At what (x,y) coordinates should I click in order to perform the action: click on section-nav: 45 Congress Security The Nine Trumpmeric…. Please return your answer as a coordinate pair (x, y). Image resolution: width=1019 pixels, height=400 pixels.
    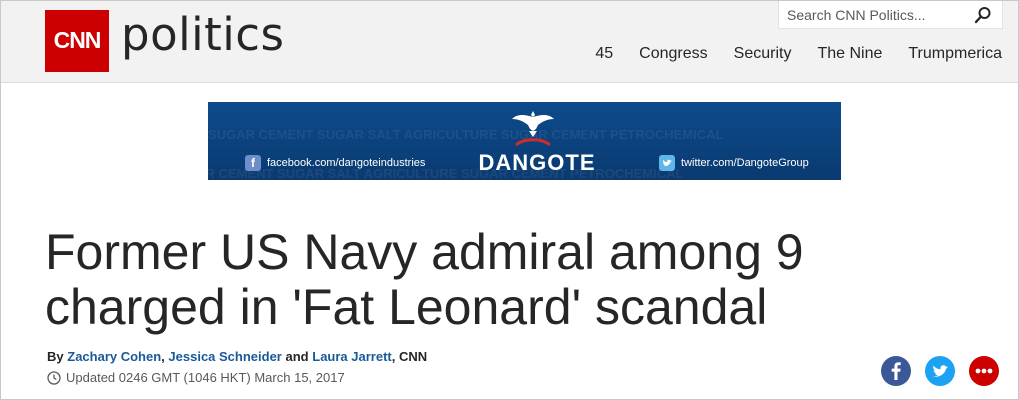
    Looking at the image, I should click on (785, 54).